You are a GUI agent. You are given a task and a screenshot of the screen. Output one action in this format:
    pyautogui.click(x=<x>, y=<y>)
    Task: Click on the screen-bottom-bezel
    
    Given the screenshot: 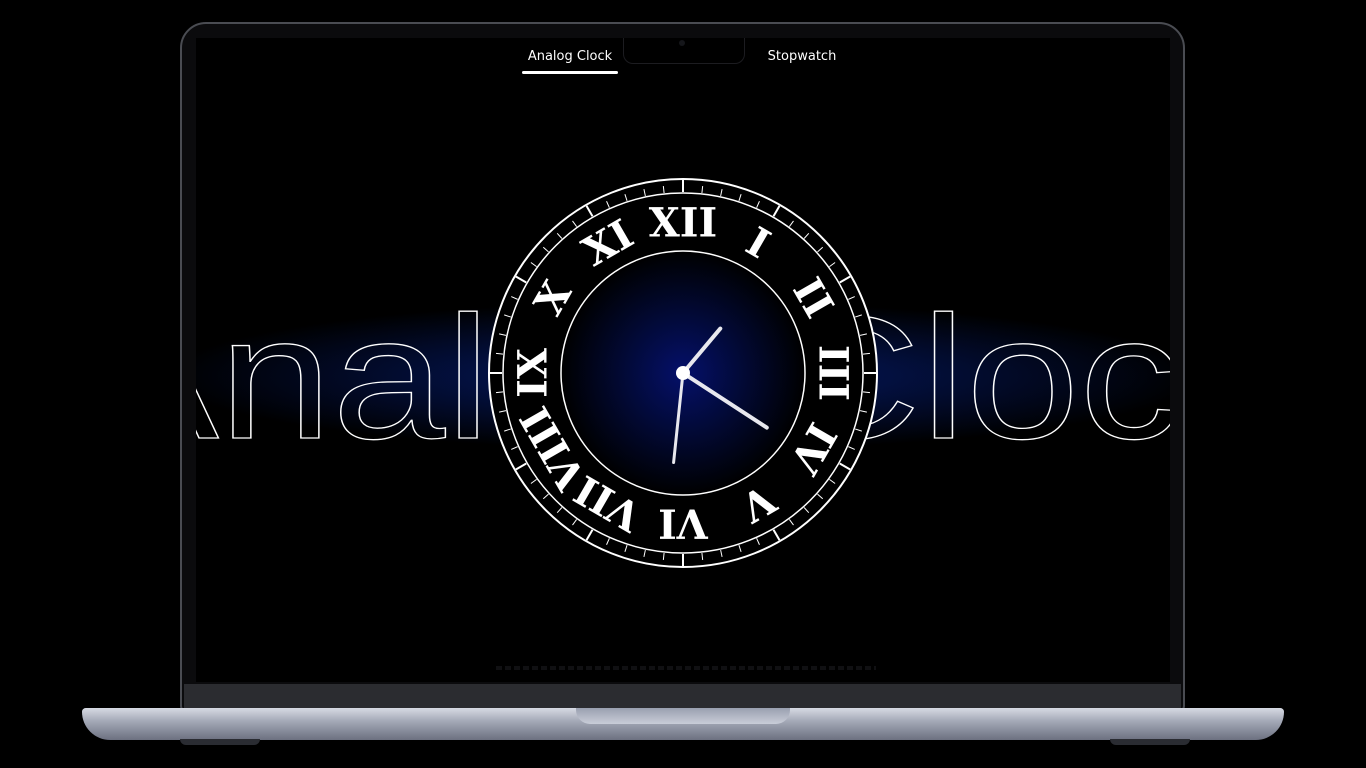 What is the action you would take?
    pyautogui.click(x=682, y=696)
    